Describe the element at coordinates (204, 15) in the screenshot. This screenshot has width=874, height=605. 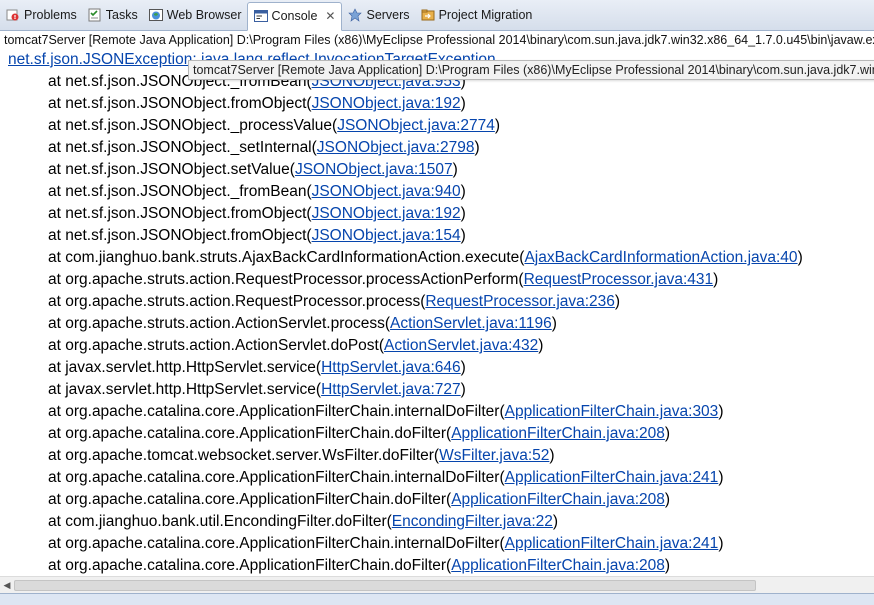
I see `tab-label: Web Browser` at that location.